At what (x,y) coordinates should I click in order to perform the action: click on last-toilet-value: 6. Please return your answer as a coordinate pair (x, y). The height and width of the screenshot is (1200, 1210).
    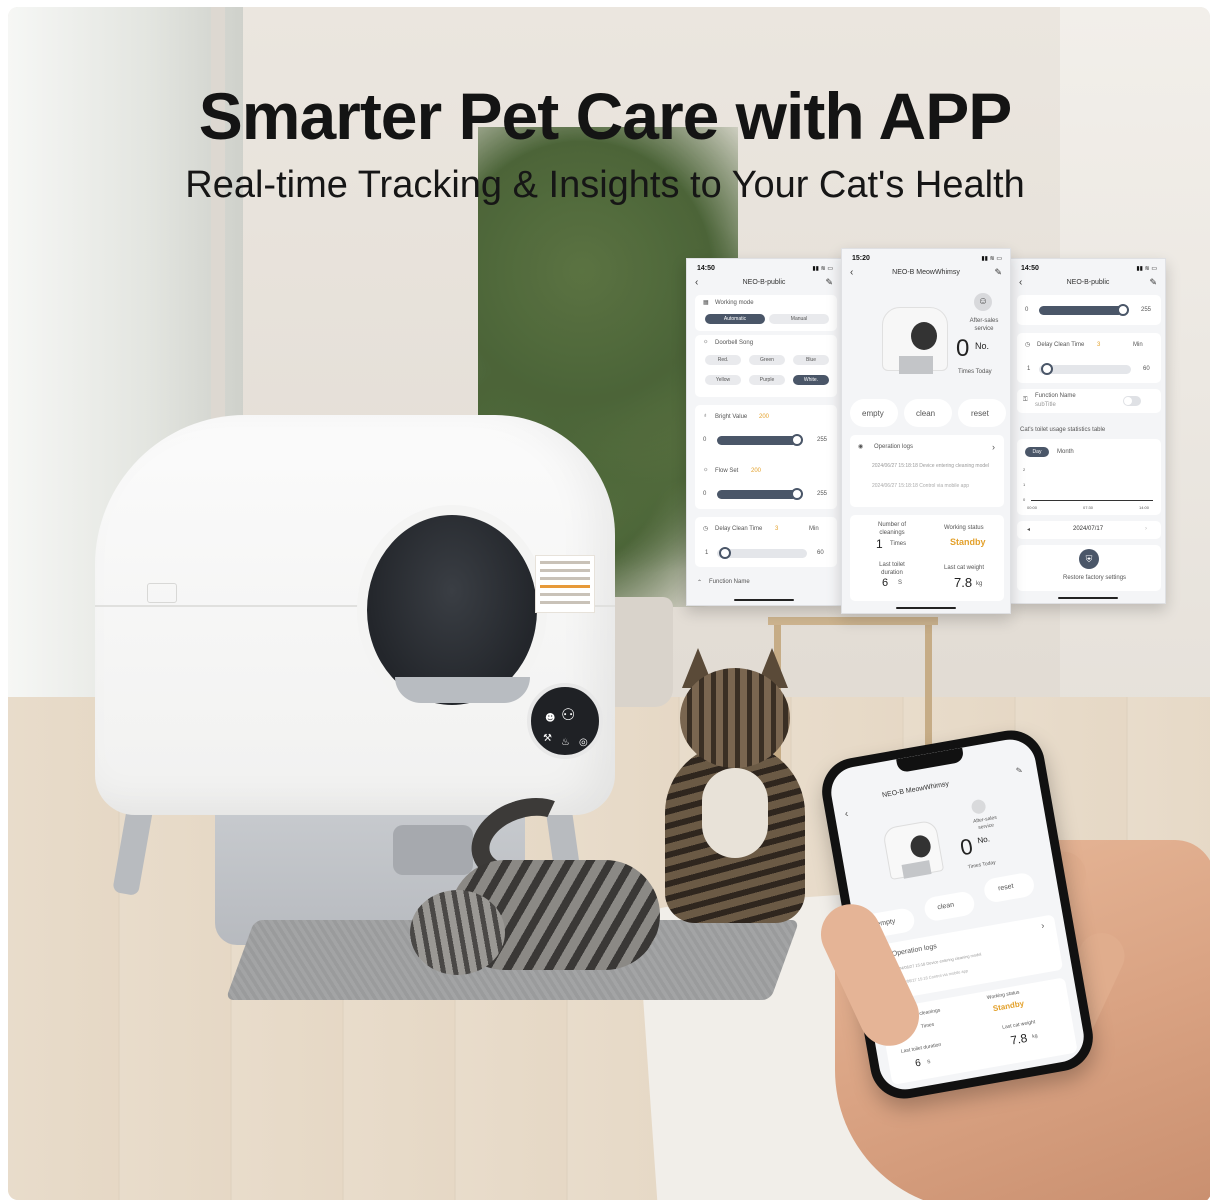
    Looking at the image, I should click on (885, 583).